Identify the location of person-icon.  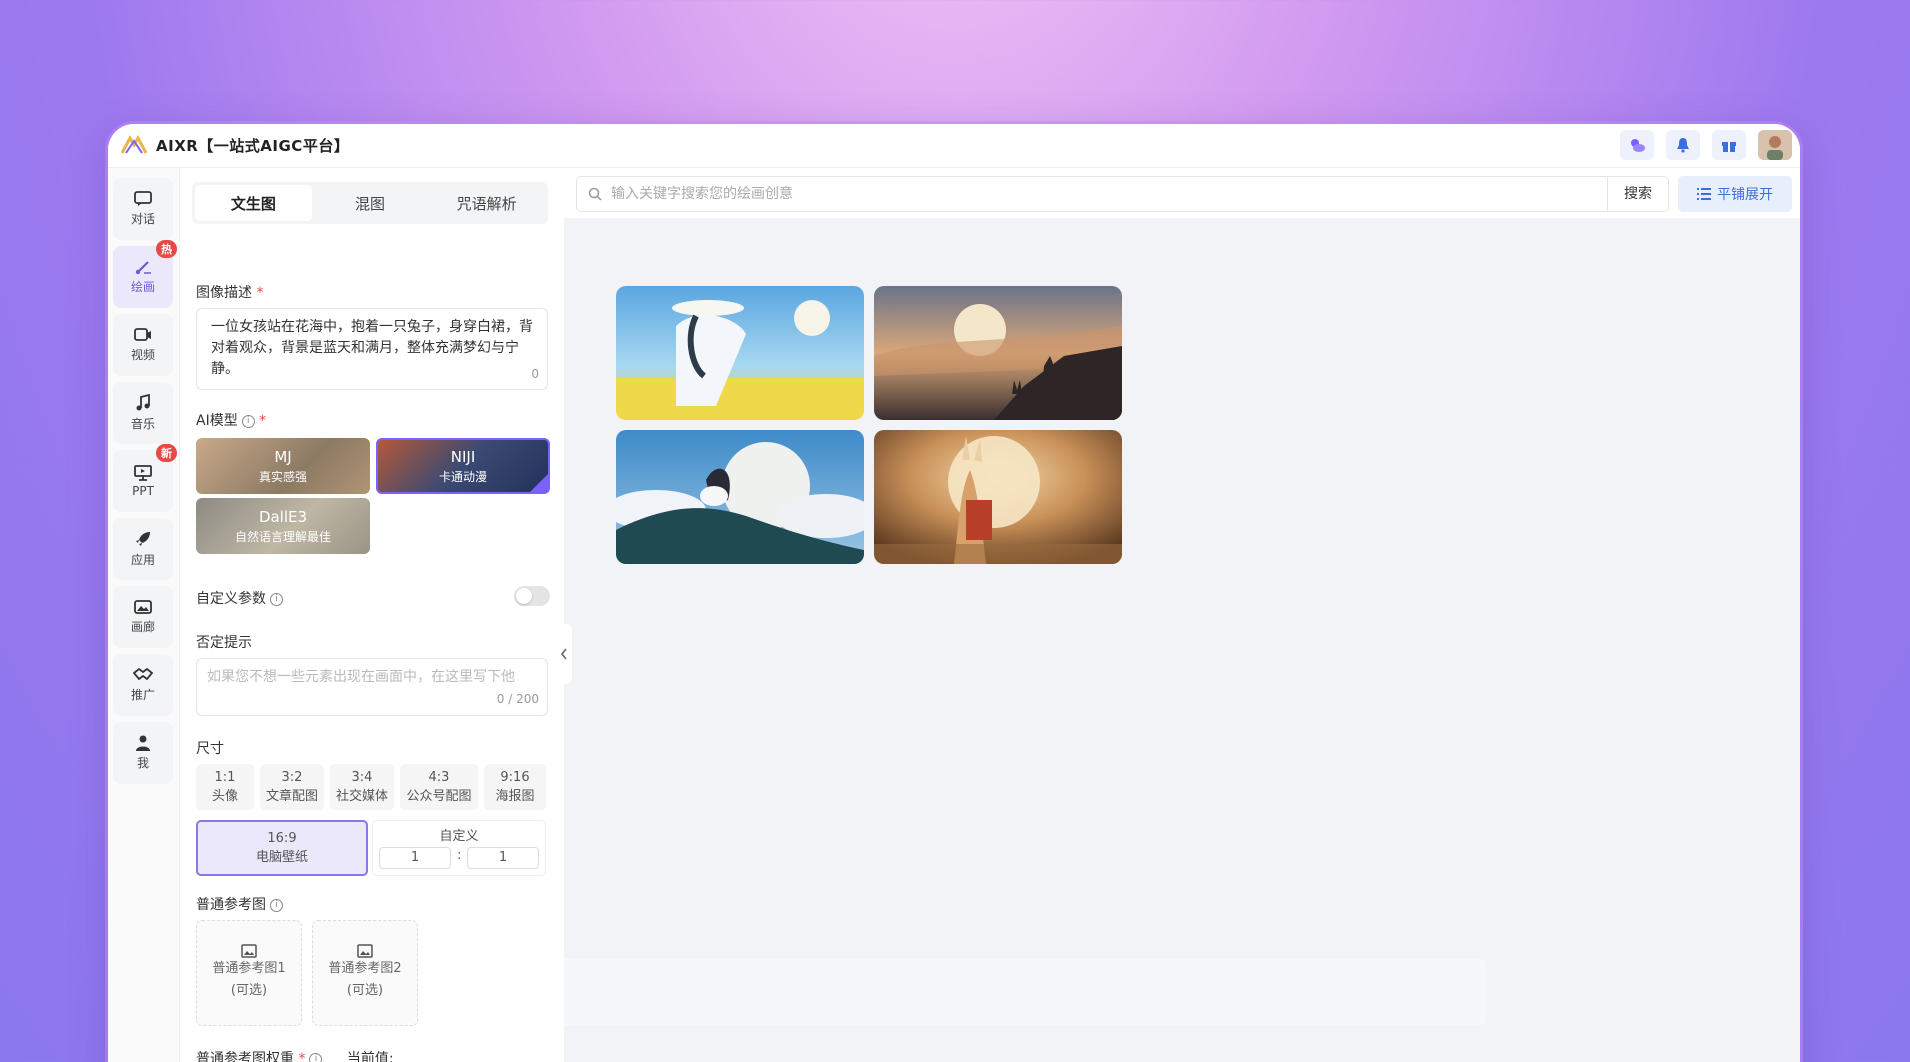
(143, 743).